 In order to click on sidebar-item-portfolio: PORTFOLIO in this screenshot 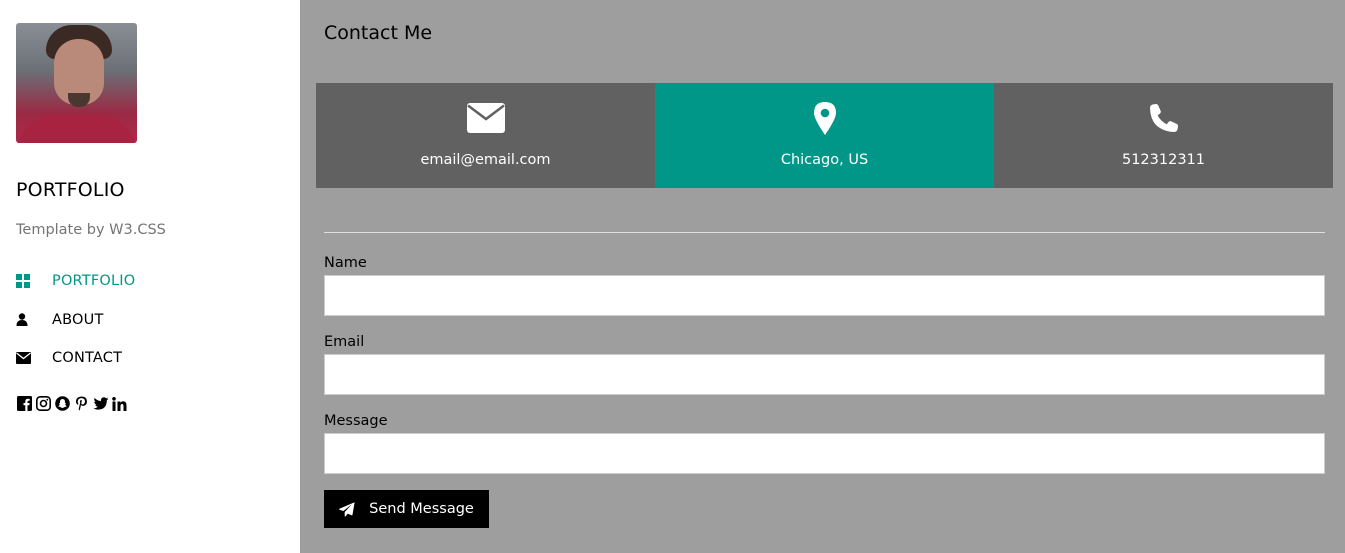, I will do `click(151, 281)`.